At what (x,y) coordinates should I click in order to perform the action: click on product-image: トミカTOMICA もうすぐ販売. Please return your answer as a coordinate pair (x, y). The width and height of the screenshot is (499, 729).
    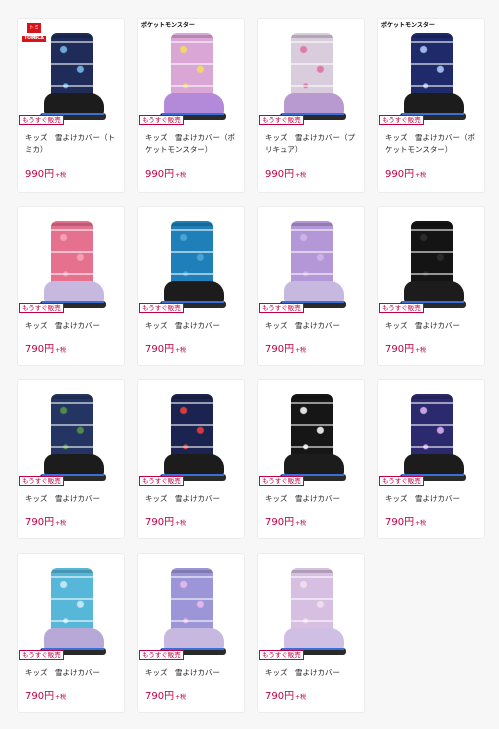
    Looking at the image, I should click on (71, 72).